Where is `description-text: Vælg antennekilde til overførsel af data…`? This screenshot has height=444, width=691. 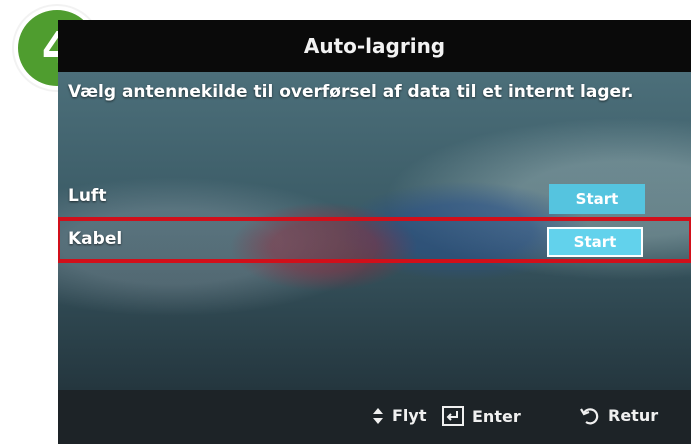 description-text: Vælg antennekilde til overførsel af data… is located at coordinates (351, 92).